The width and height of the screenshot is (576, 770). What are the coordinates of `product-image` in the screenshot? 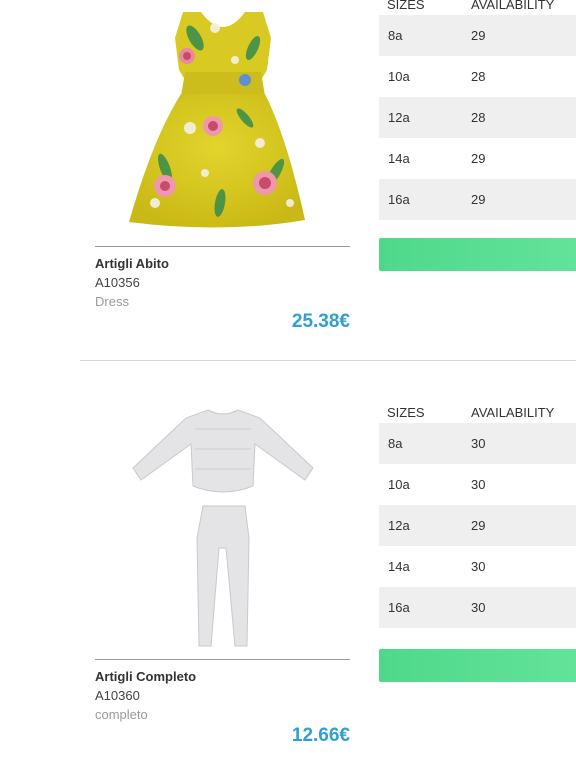 It's located at (222, 122).